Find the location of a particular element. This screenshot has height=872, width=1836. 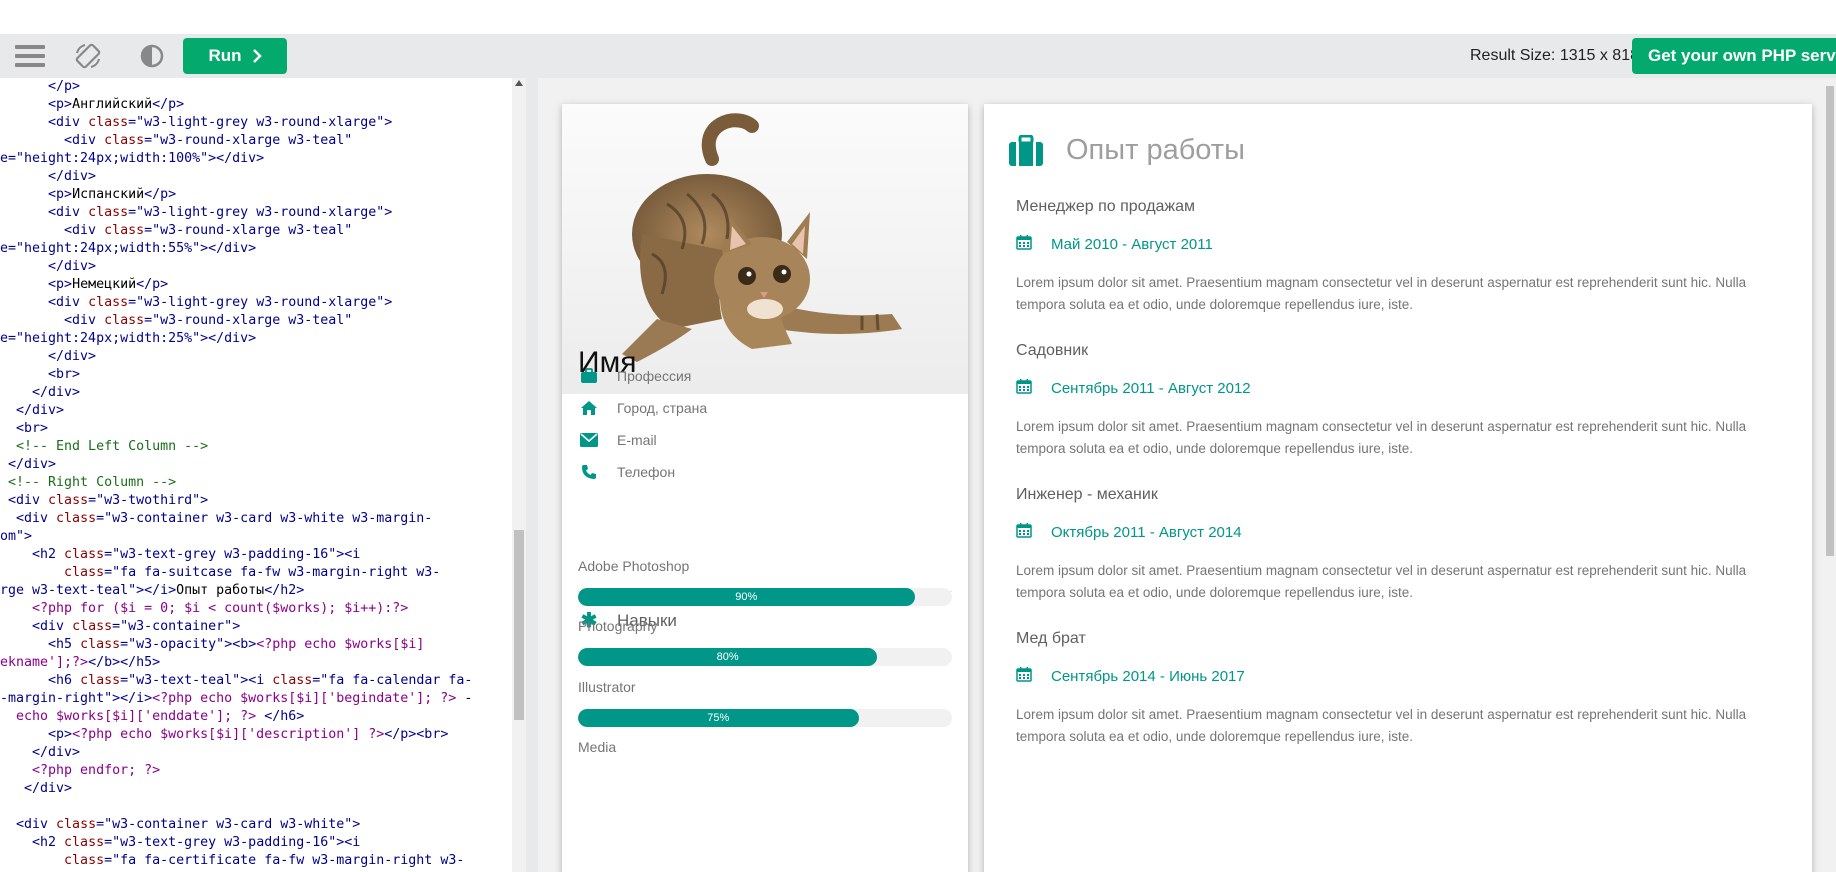

code-token: ekname'];?> is located at coordinates (44, 662).